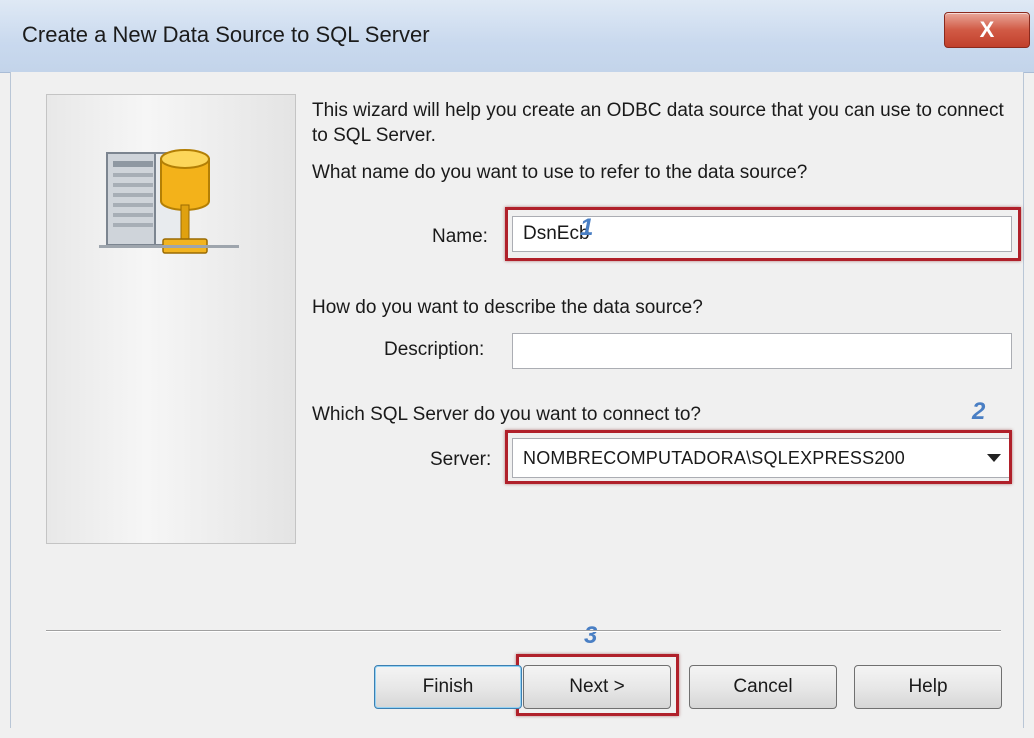  I want to click on window-title: Create a New Data Source to SQL Server, so click(226, 34).